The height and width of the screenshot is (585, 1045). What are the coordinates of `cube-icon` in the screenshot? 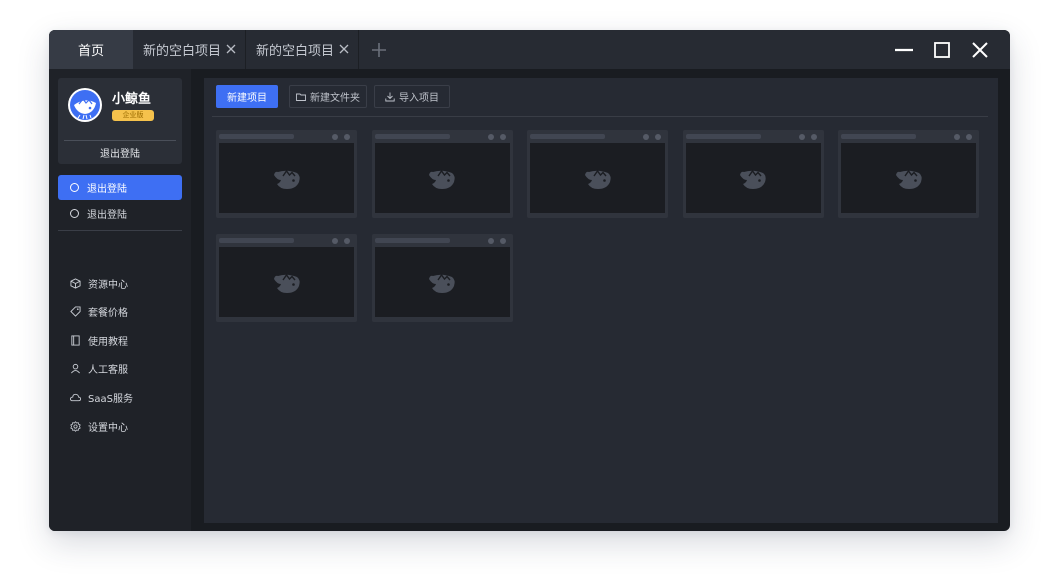 It's located at (75, 283).